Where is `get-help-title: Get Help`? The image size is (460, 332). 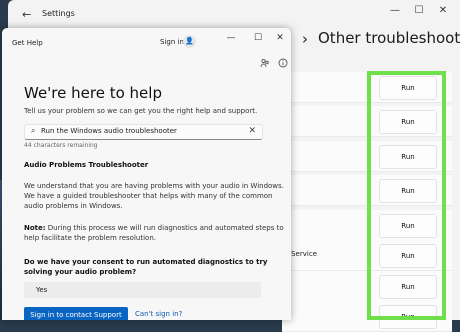 get-help-title: Get Help is located at coordinates (27, 43).